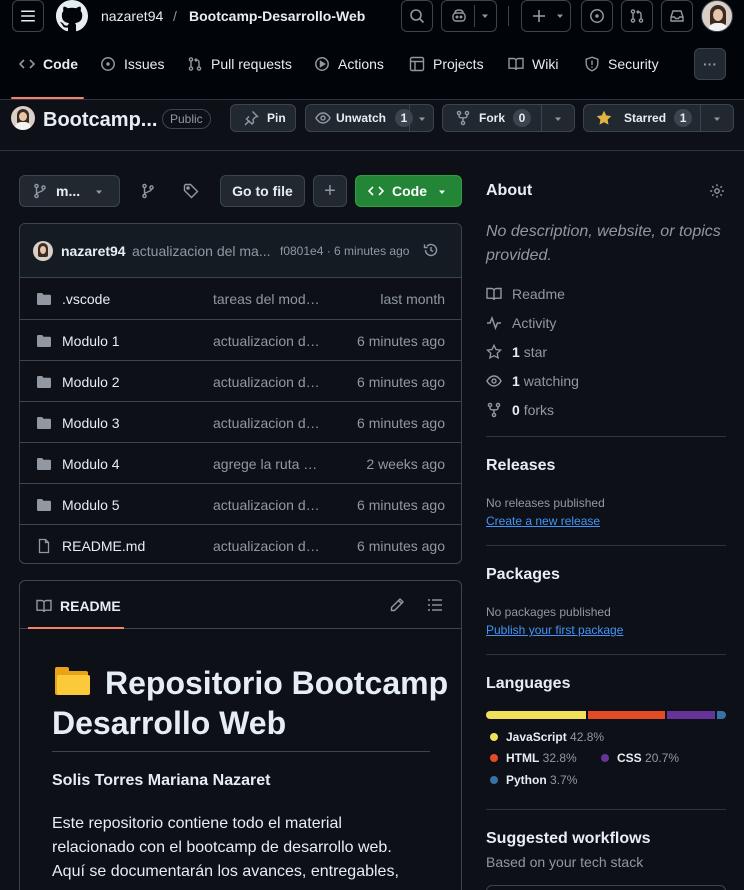  I want to click on add-file-button: +, so click(330, 191).